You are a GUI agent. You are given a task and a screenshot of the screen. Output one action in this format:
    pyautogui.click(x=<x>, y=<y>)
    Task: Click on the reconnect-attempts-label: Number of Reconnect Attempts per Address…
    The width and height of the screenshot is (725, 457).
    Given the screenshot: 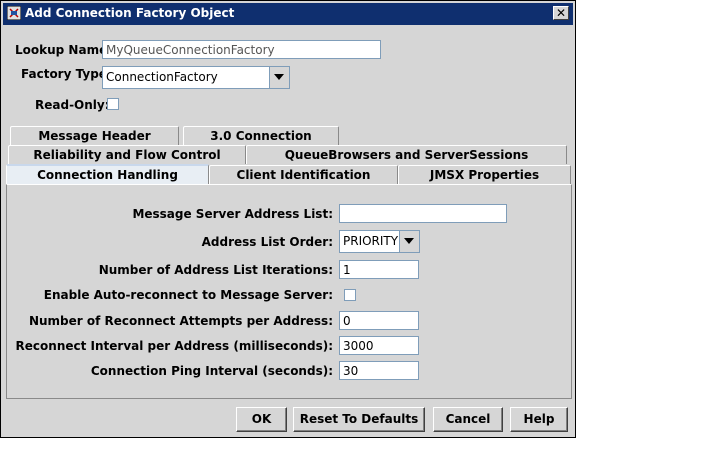 What is the action you would take?
    pyautogui.click(x=180, y=321)
    